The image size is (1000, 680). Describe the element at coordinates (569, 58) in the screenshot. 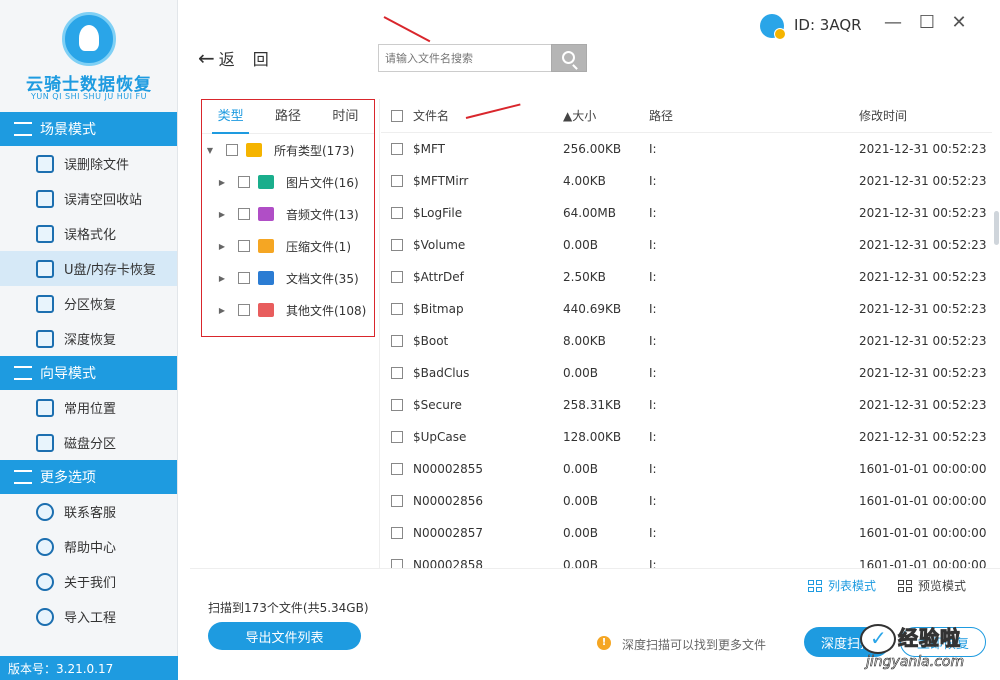

I see `search-button` at that location.